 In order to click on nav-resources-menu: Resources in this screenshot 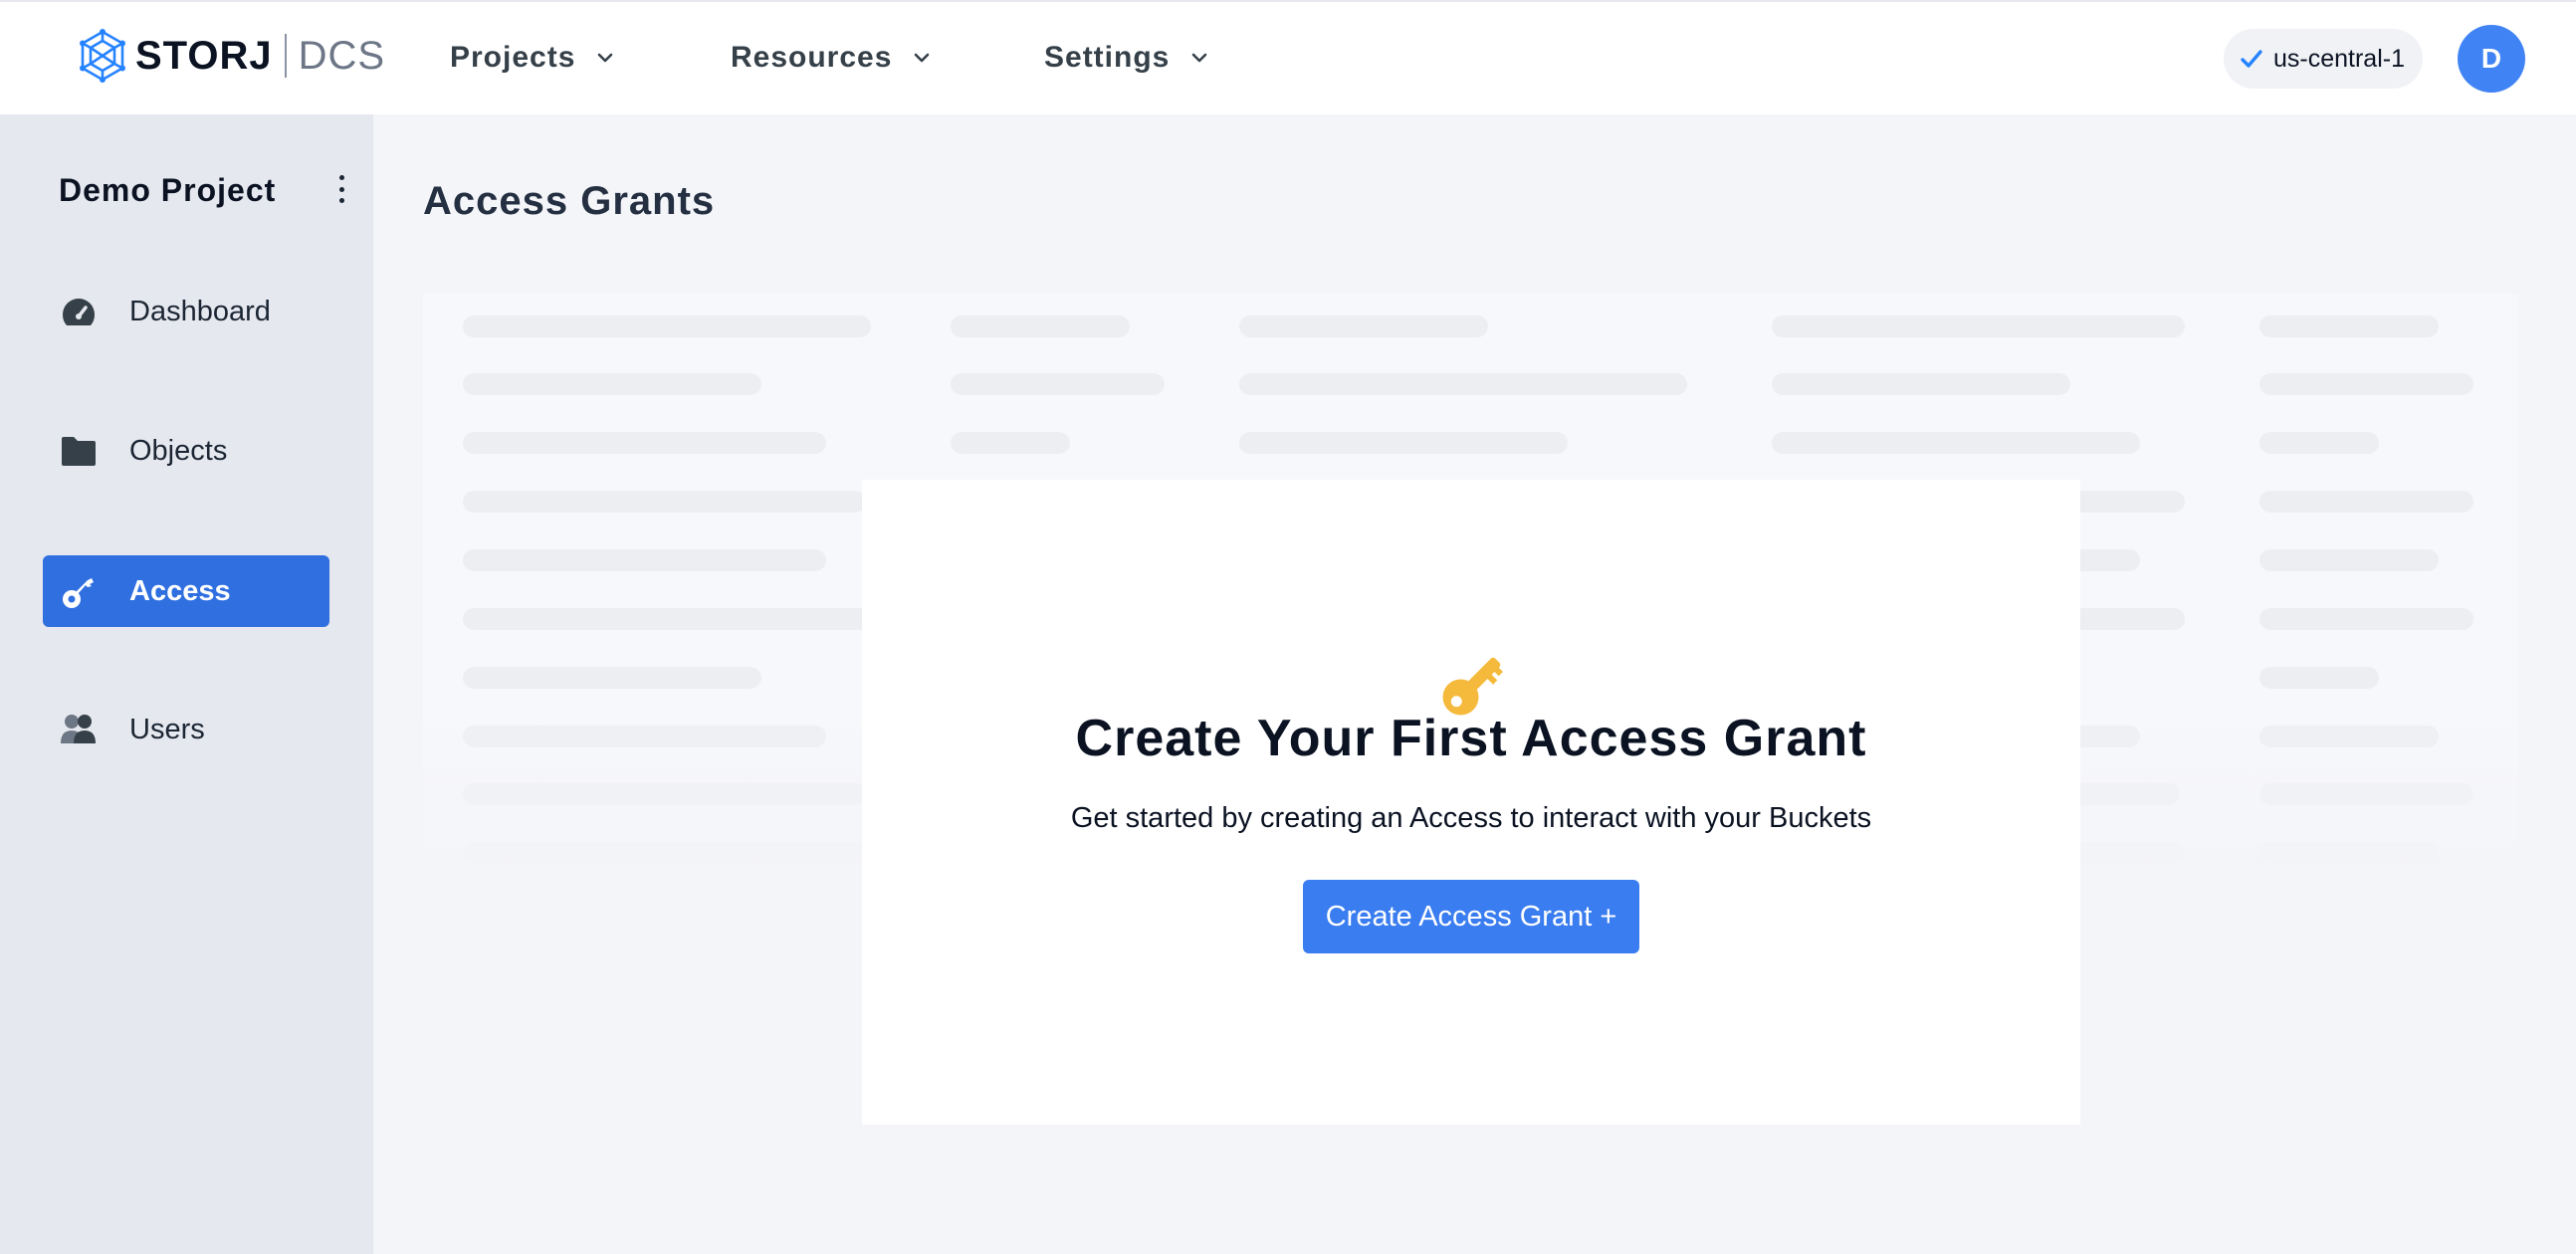, I will do `click(830, 58)`.